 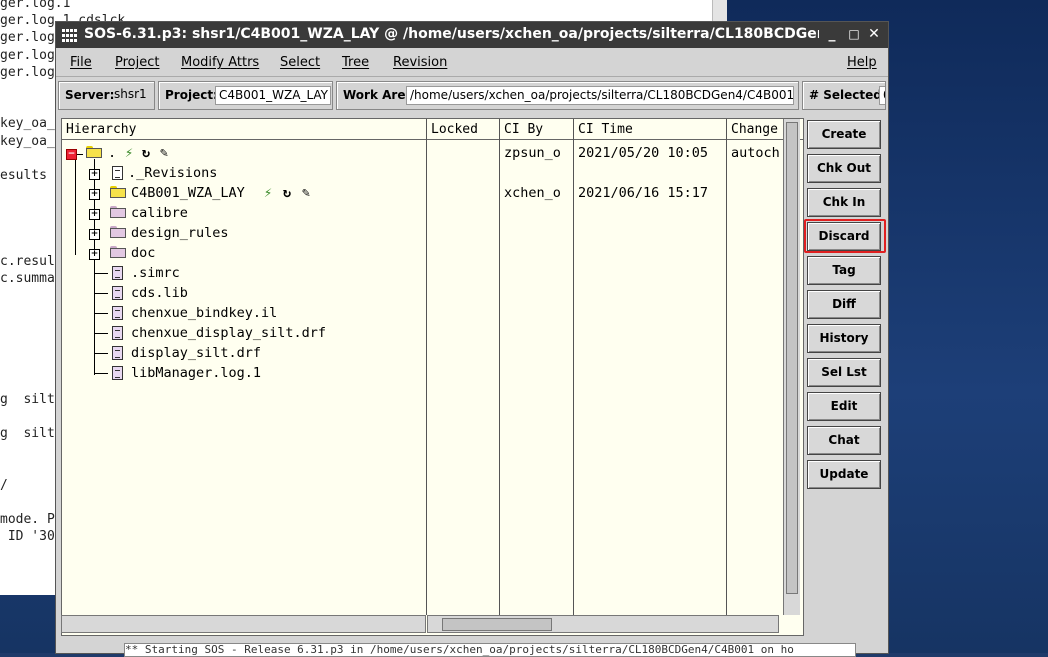 I want to click on tree-row: + ._Revisions, so click(x=432, y=173).